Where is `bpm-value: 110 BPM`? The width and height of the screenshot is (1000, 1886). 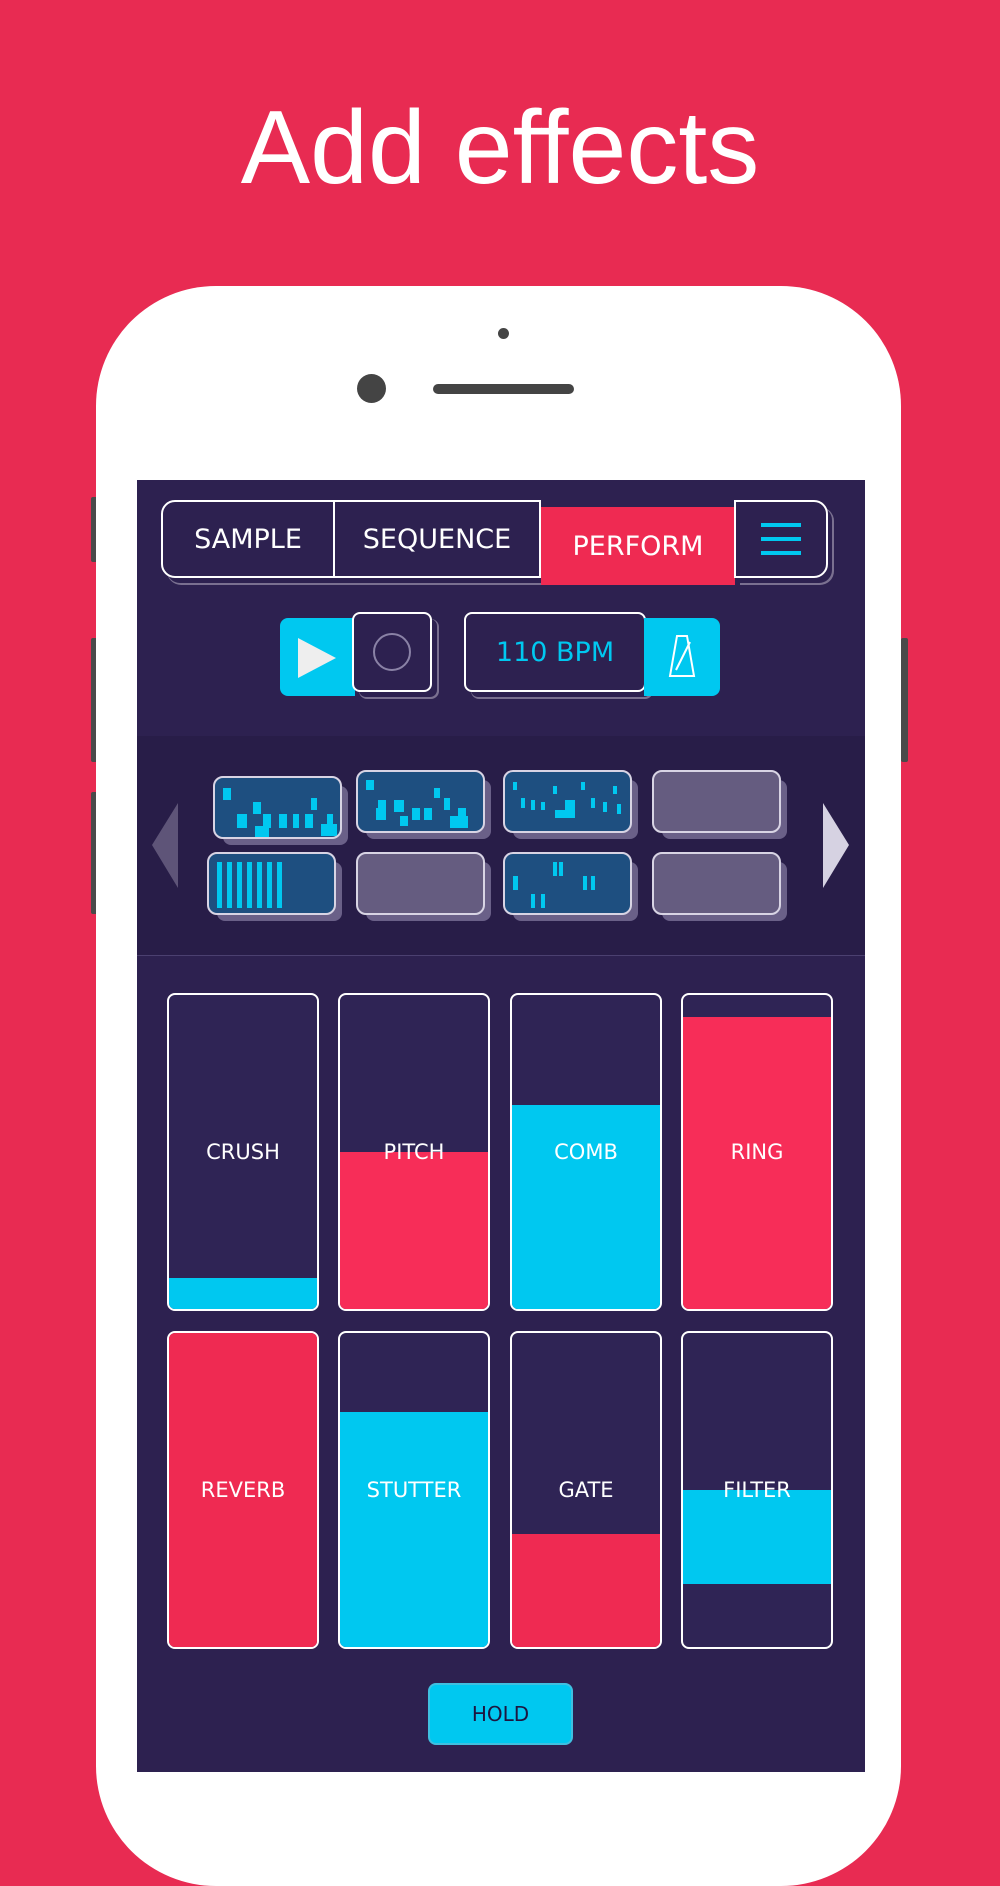 bpm-value: 110 BPM is located at coordinates (555, 652).